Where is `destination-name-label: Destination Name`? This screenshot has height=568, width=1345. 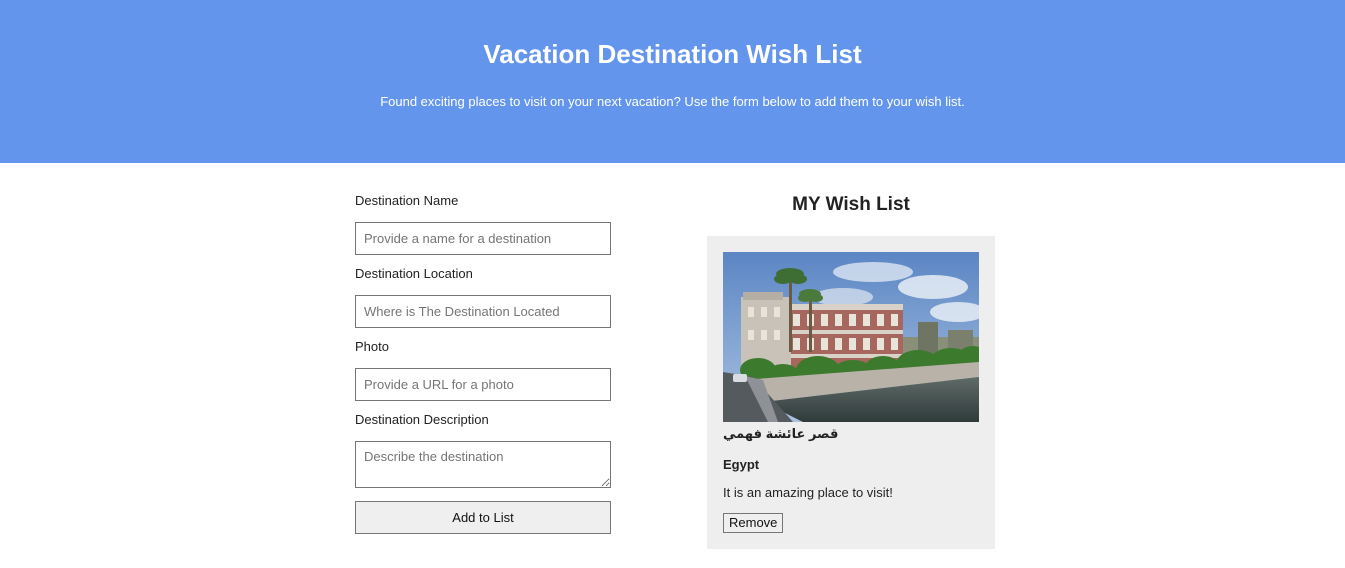 destination-name-label: Destination Name is located at coordinates (407, 200).